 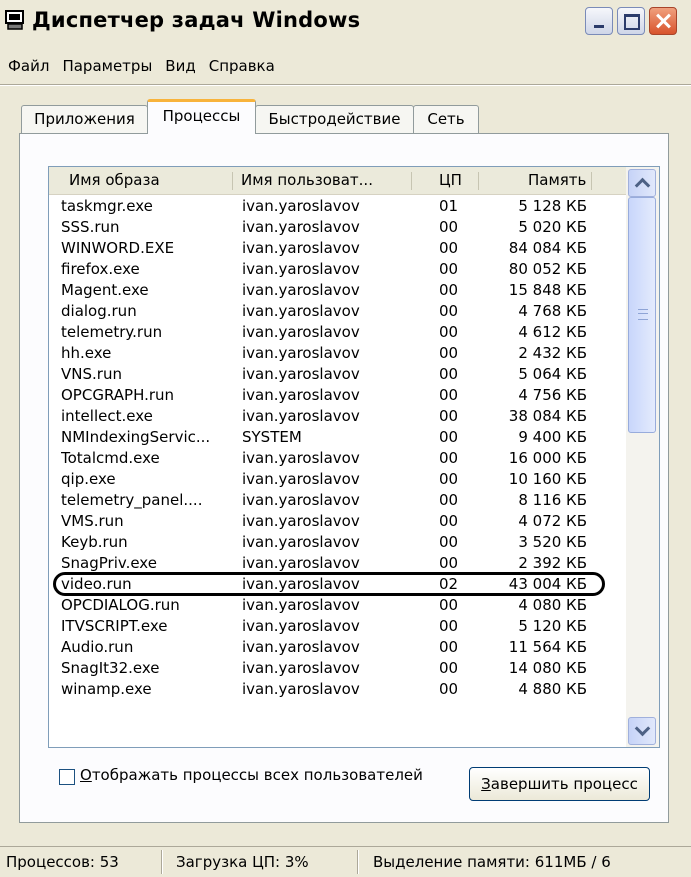 I want to click on cell-image-name: winamp.exe, so click(x=106, y=689).